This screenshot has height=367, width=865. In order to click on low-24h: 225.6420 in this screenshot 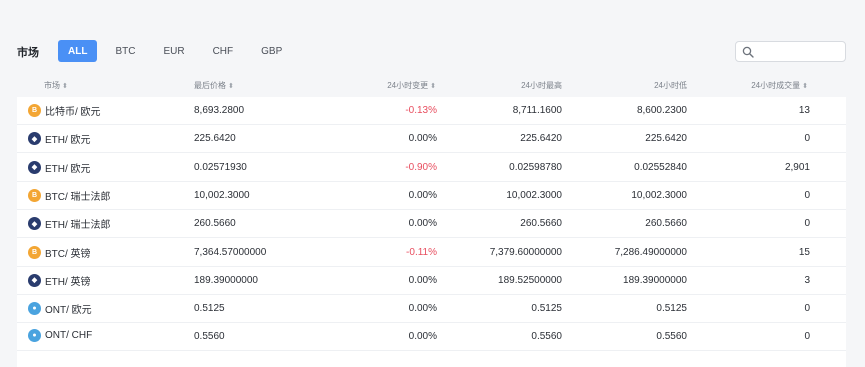, I will do `click(666, 139)`.